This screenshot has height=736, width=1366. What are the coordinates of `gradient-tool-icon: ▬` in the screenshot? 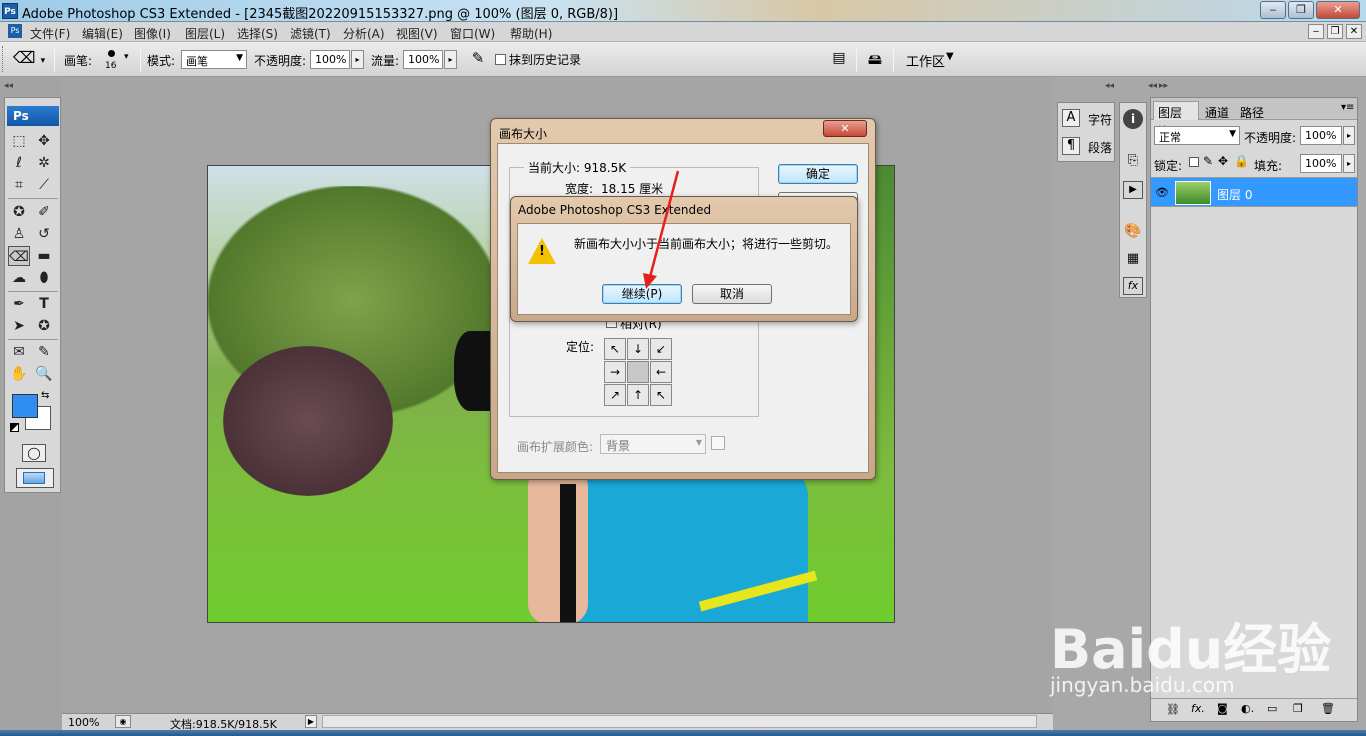 It's located at (44, 256).